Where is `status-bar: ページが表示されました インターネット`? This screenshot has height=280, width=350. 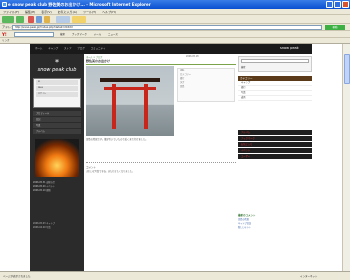 status-bar: ページが表示されました インターネット is located at coordinates (175, 275).